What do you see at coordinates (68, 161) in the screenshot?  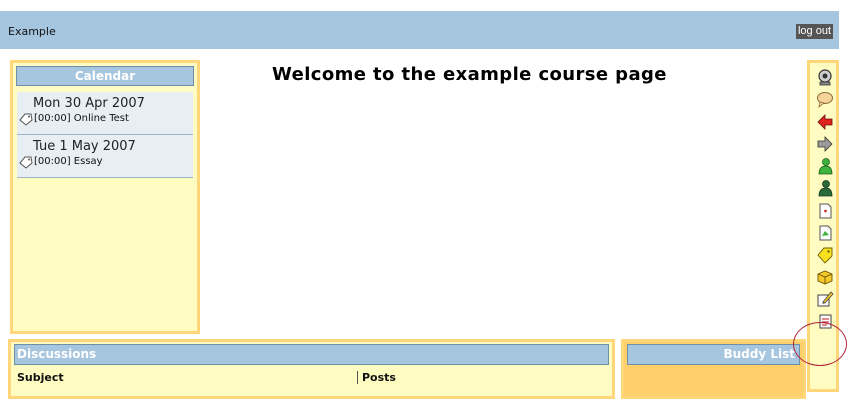 I see `event-label: [00:00] Essay` at bounding box center [68, 161].